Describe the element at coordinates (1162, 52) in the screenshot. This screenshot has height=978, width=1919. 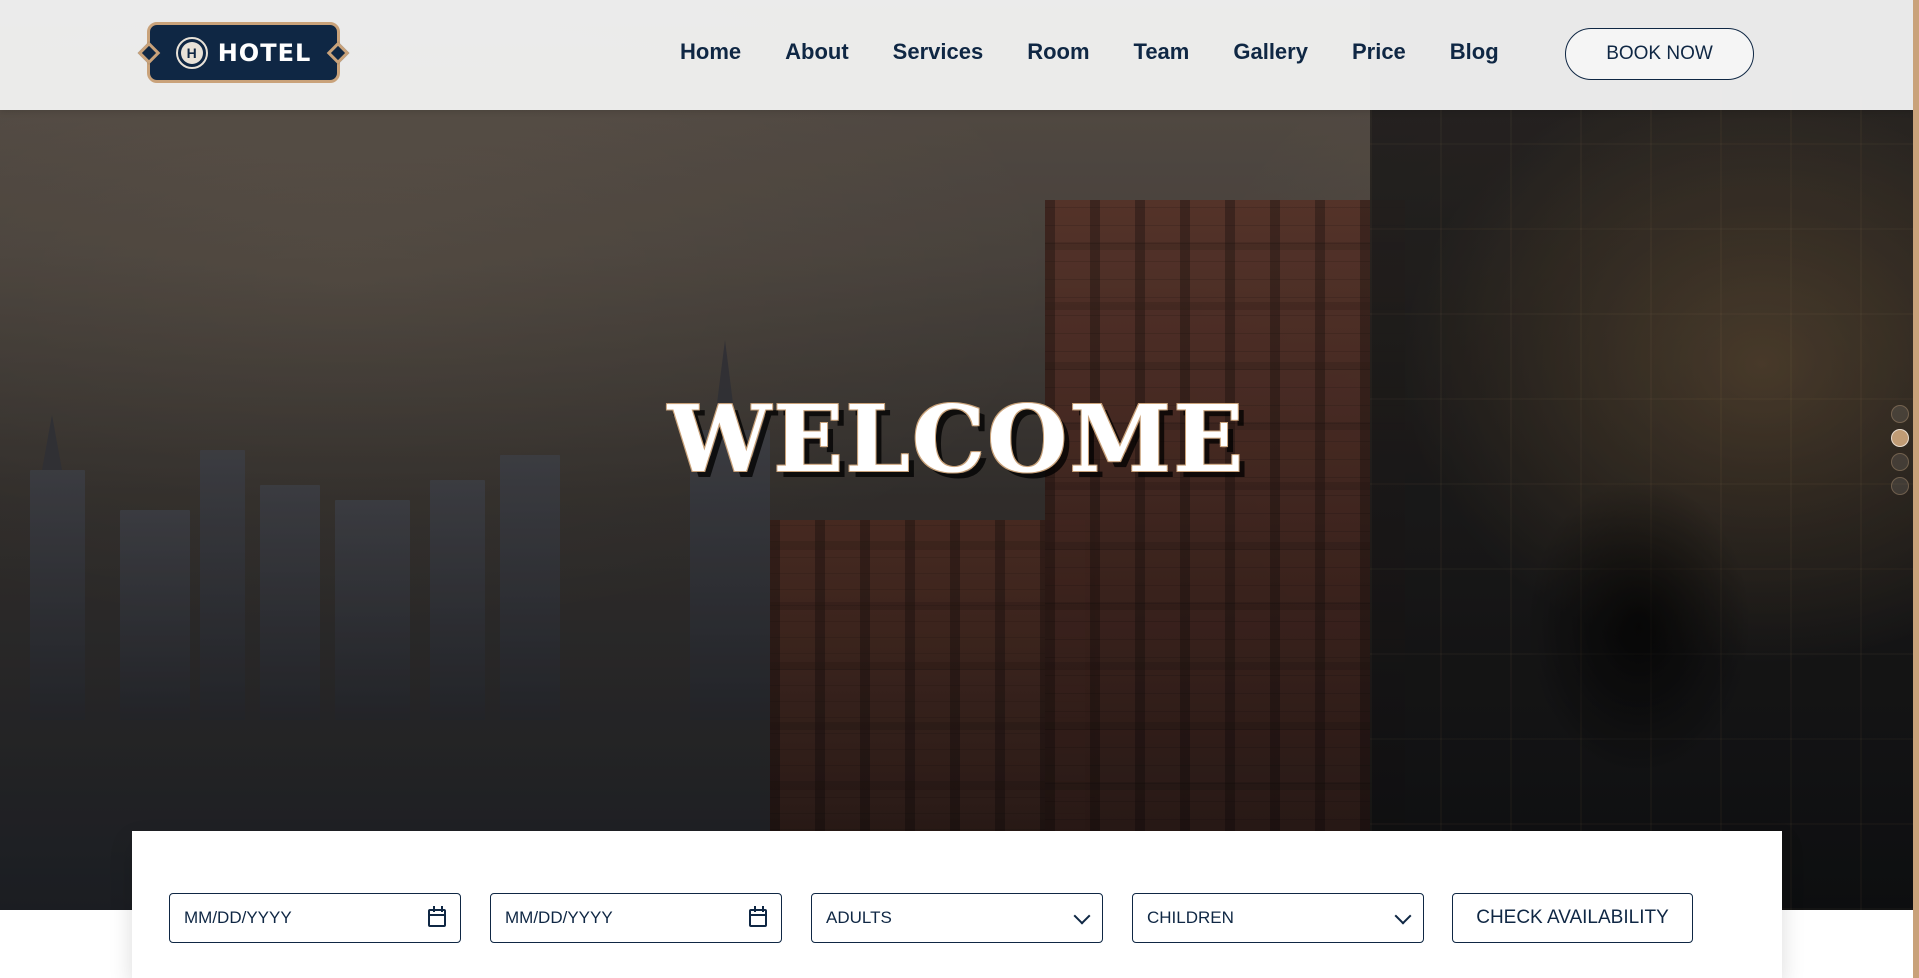
I see `nav-link-team: Team` at that location.